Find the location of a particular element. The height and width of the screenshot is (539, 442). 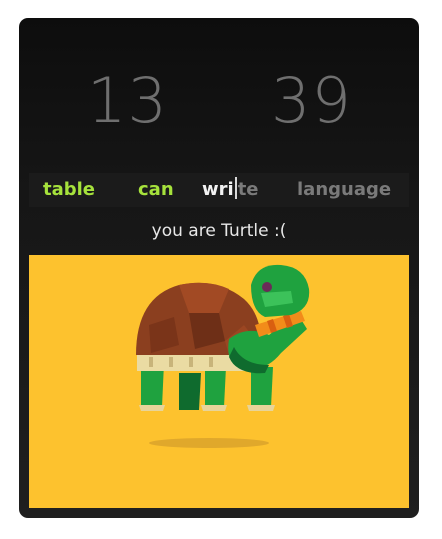

stat-left-number: 13 is located at coordinates (127, 100).